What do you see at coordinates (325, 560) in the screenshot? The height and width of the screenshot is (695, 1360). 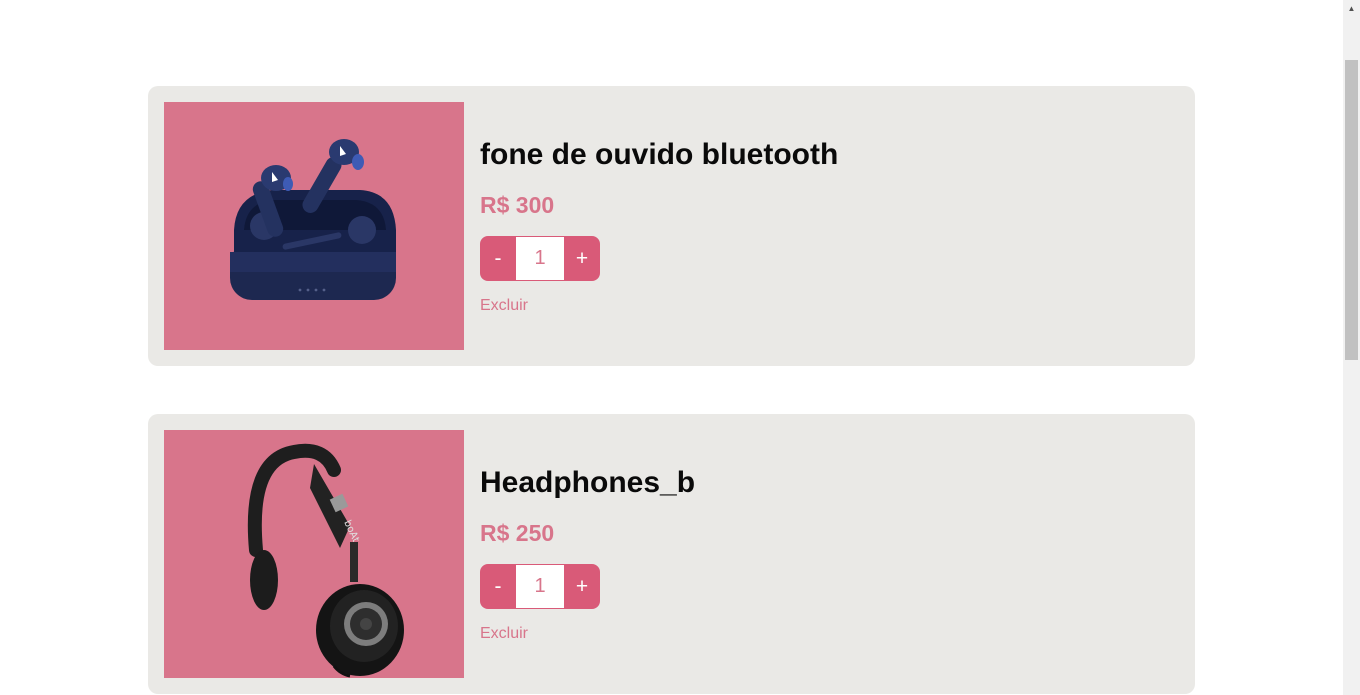 I see `headphones-illustration: boAt` at bounding box center [325, 560].